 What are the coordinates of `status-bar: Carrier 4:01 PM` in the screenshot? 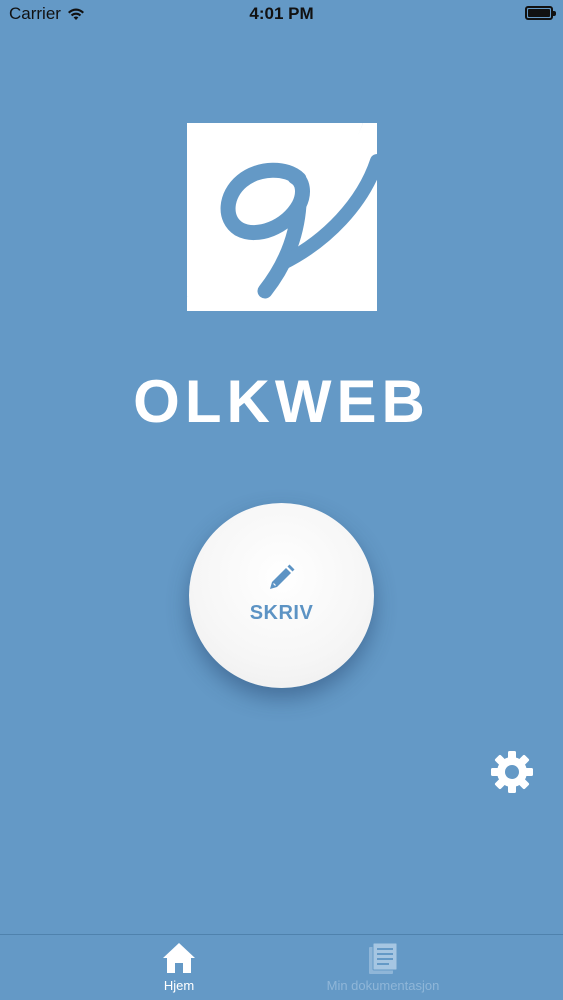 It's located at (281, 15).